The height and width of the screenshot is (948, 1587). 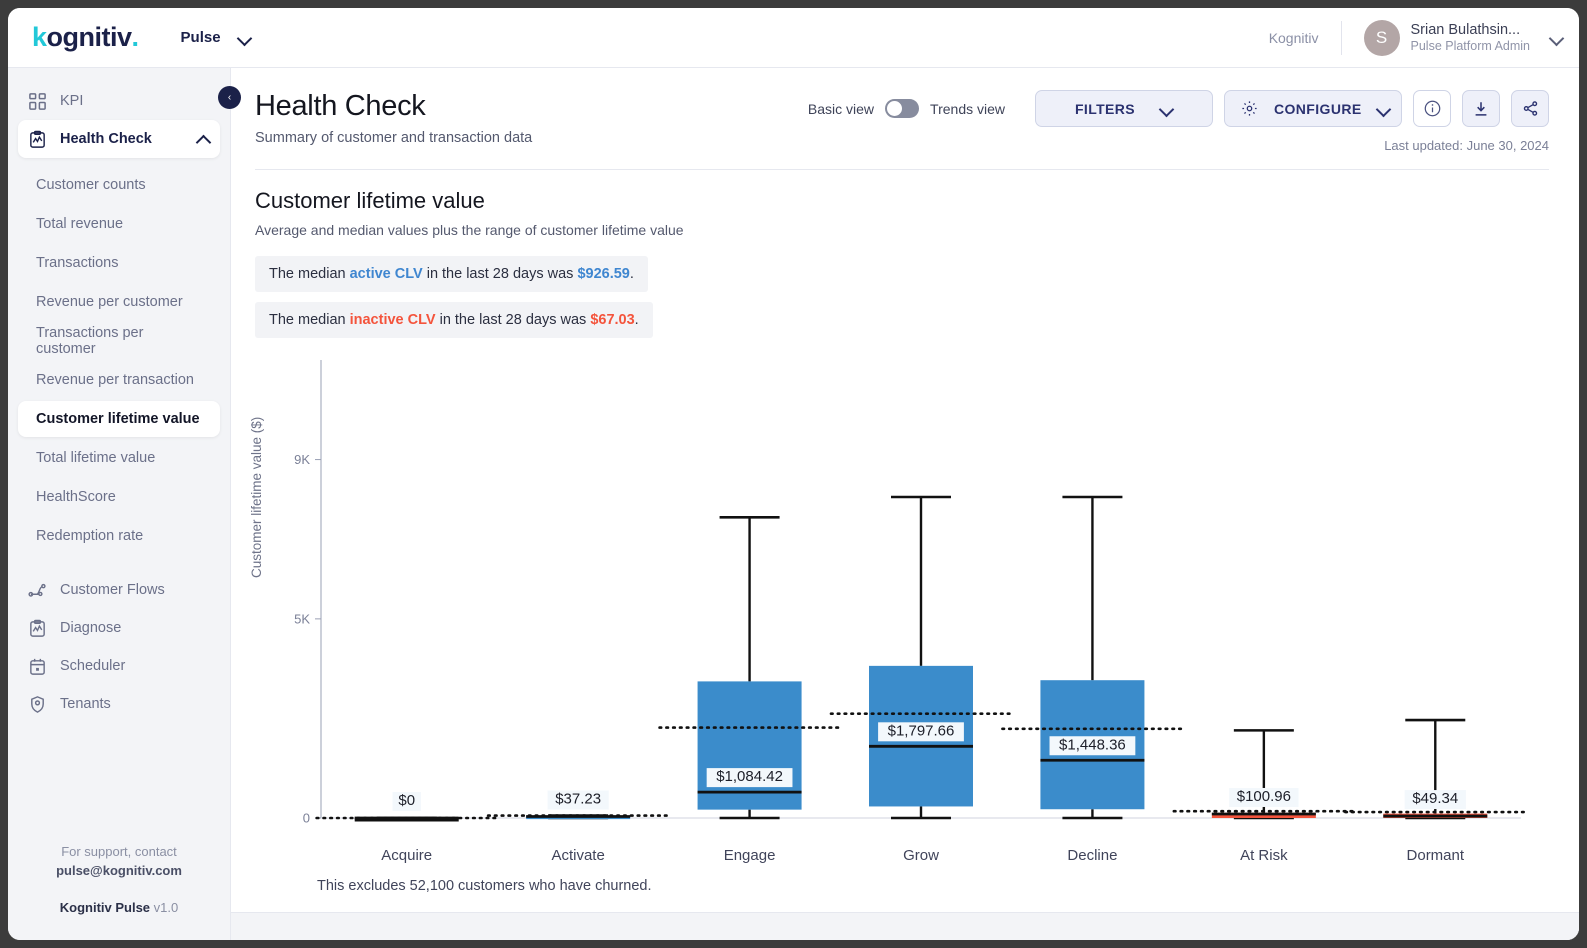 I want to click on product-switcher: Pulse, so click(x=216, y=37).